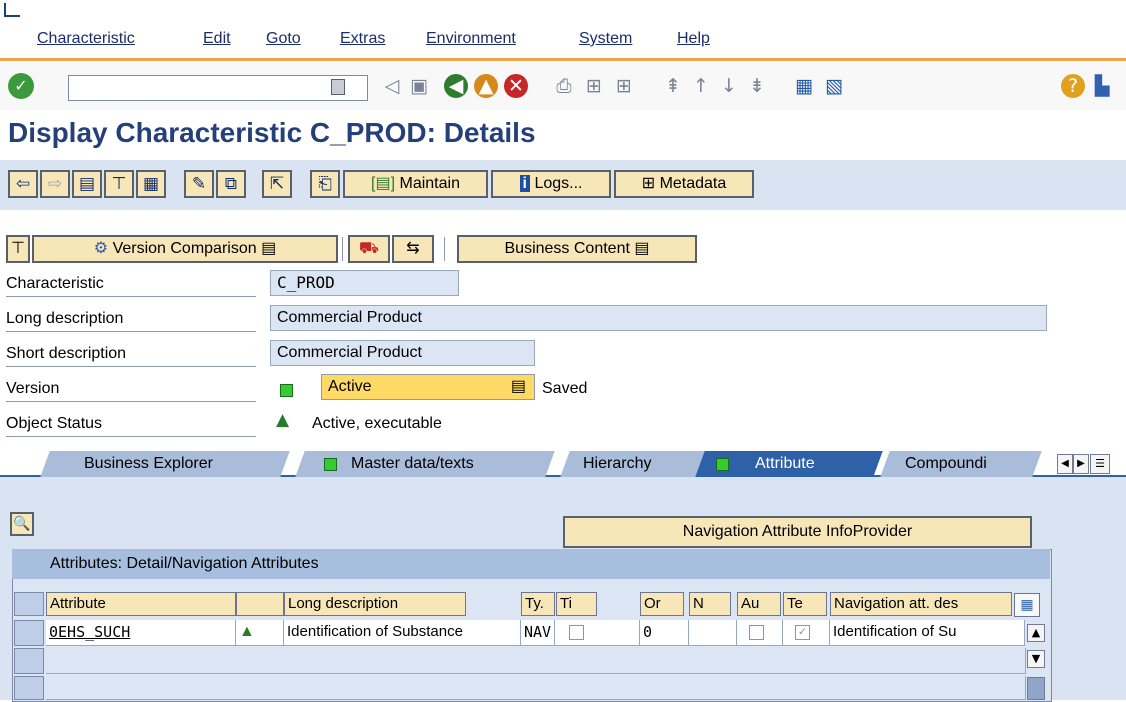  Describe the element at coordinates (402, 633) in the screenshot. I see `table-cell-long-description: Identification of Substance` at that location.